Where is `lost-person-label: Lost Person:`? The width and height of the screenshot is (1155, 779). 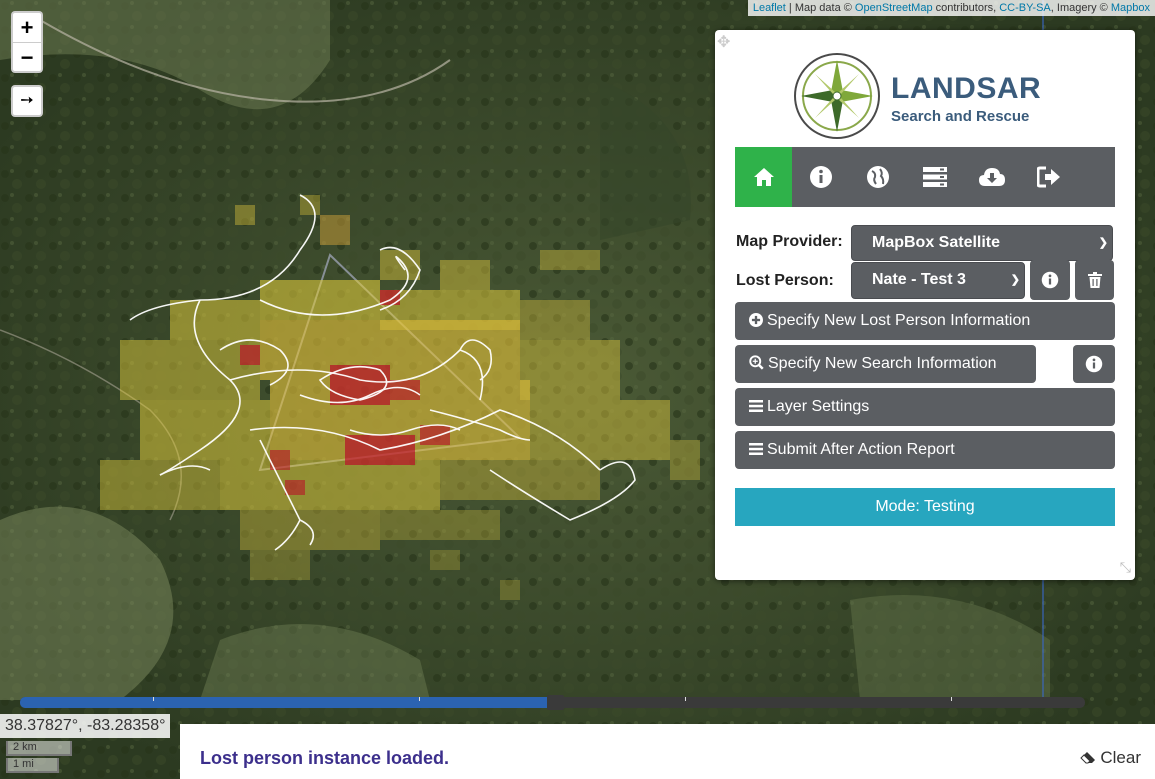 lost-person-label: Lost Person: is located at coordinates (785, 280).